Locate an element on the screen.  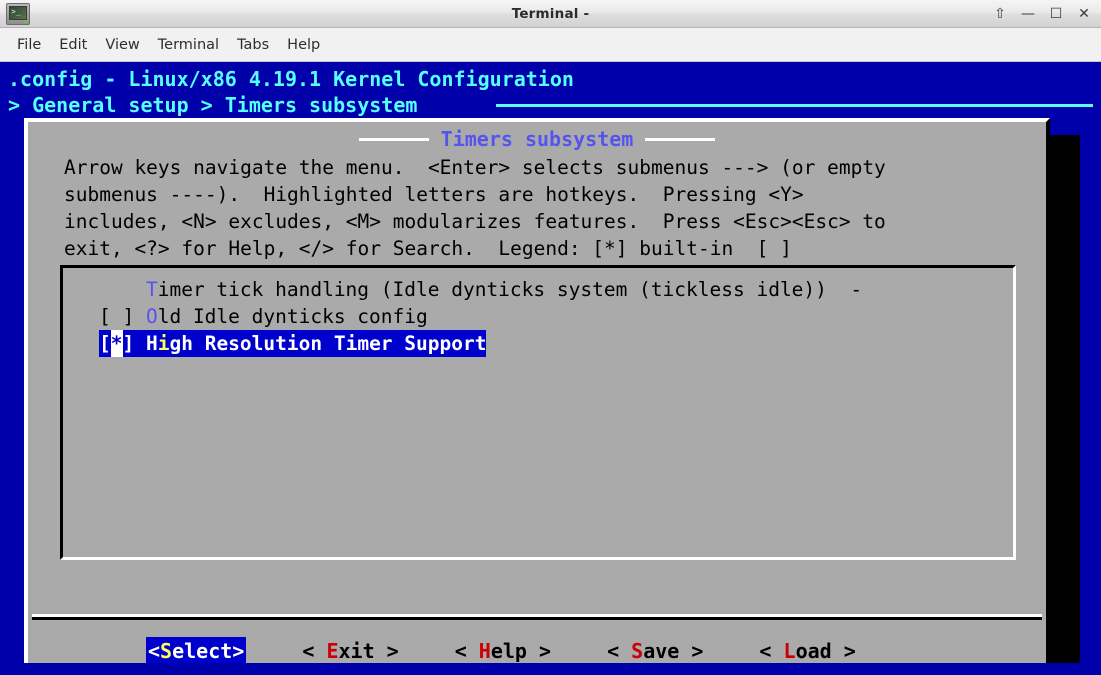
item-prefix: [ ] is located at coordinates (122, 316).